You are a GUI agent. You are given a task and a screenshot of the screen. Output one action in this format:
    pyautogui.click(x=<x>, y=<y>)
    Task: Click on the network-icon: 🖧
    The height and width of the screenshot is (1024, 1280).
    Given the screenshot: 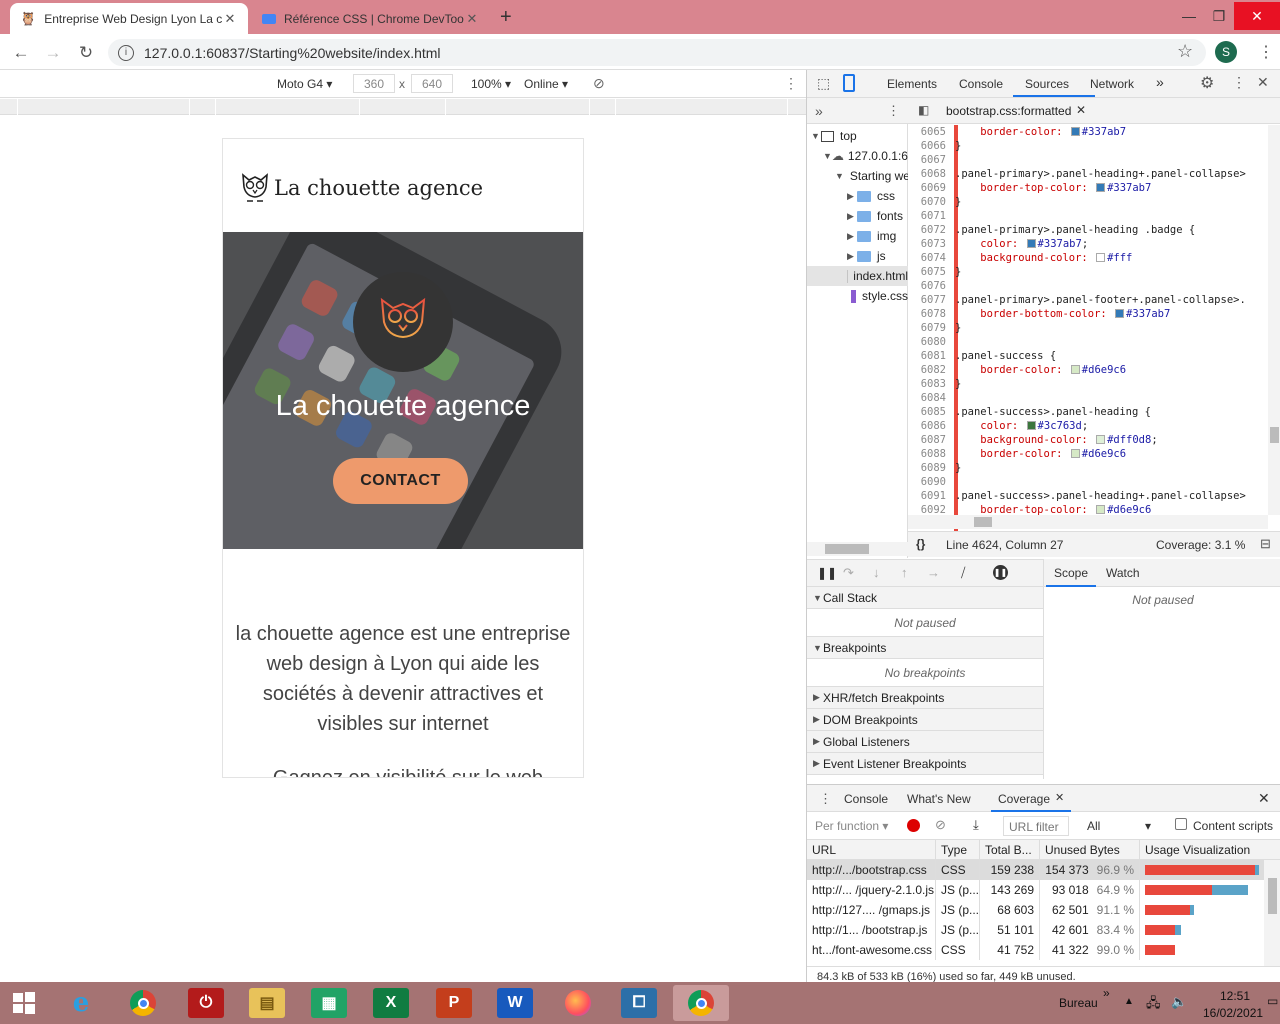 What is the action you would take?
    pyautogui.click(x=1153, y=1005)
    